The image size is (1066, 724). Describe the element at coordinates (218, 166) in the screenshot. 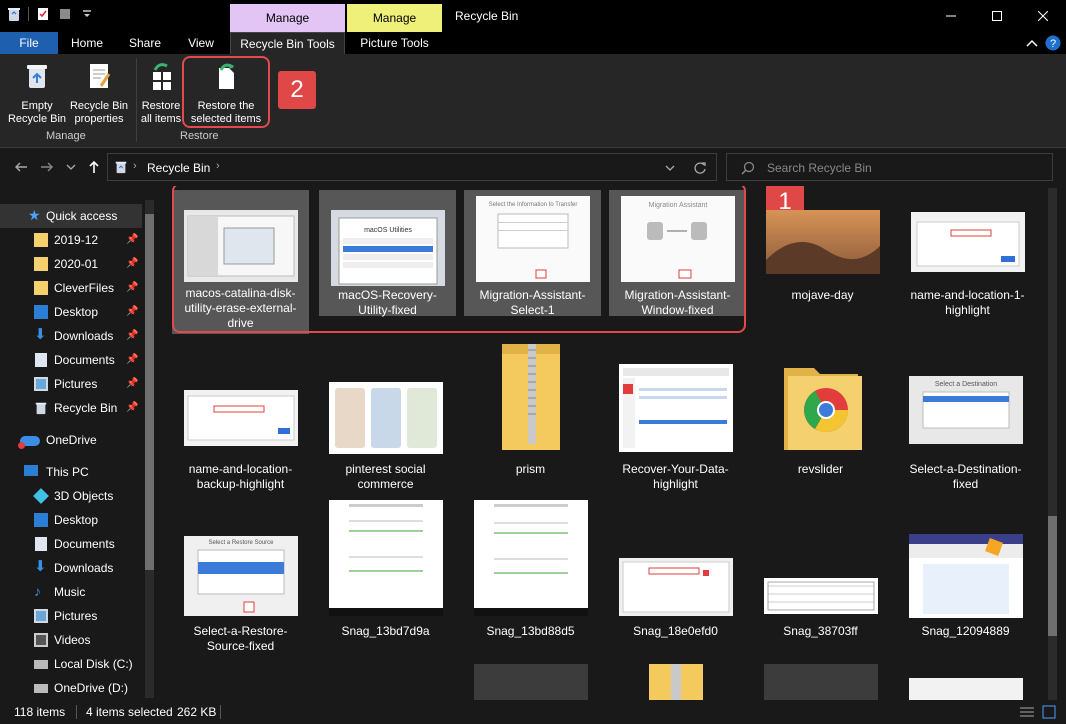

I see `breadcrumb-chevron-icon: ›` at that location.